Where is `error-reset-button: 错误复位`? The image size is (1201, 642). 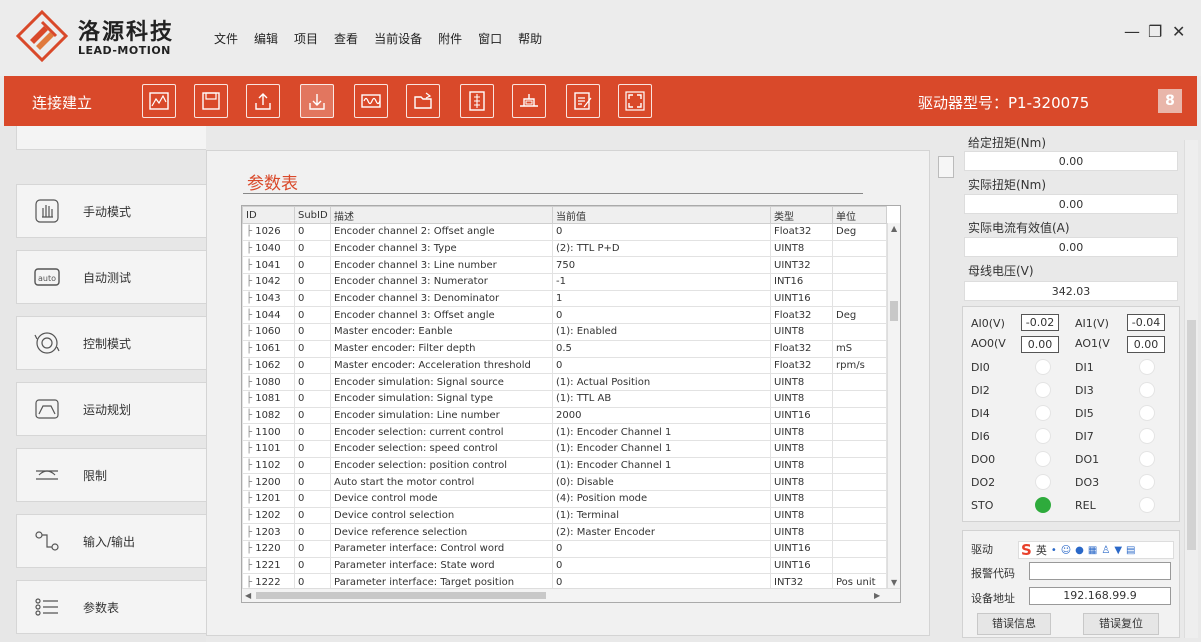
error-reset-button: 错误复位 is located at coordinates (1121, 624).